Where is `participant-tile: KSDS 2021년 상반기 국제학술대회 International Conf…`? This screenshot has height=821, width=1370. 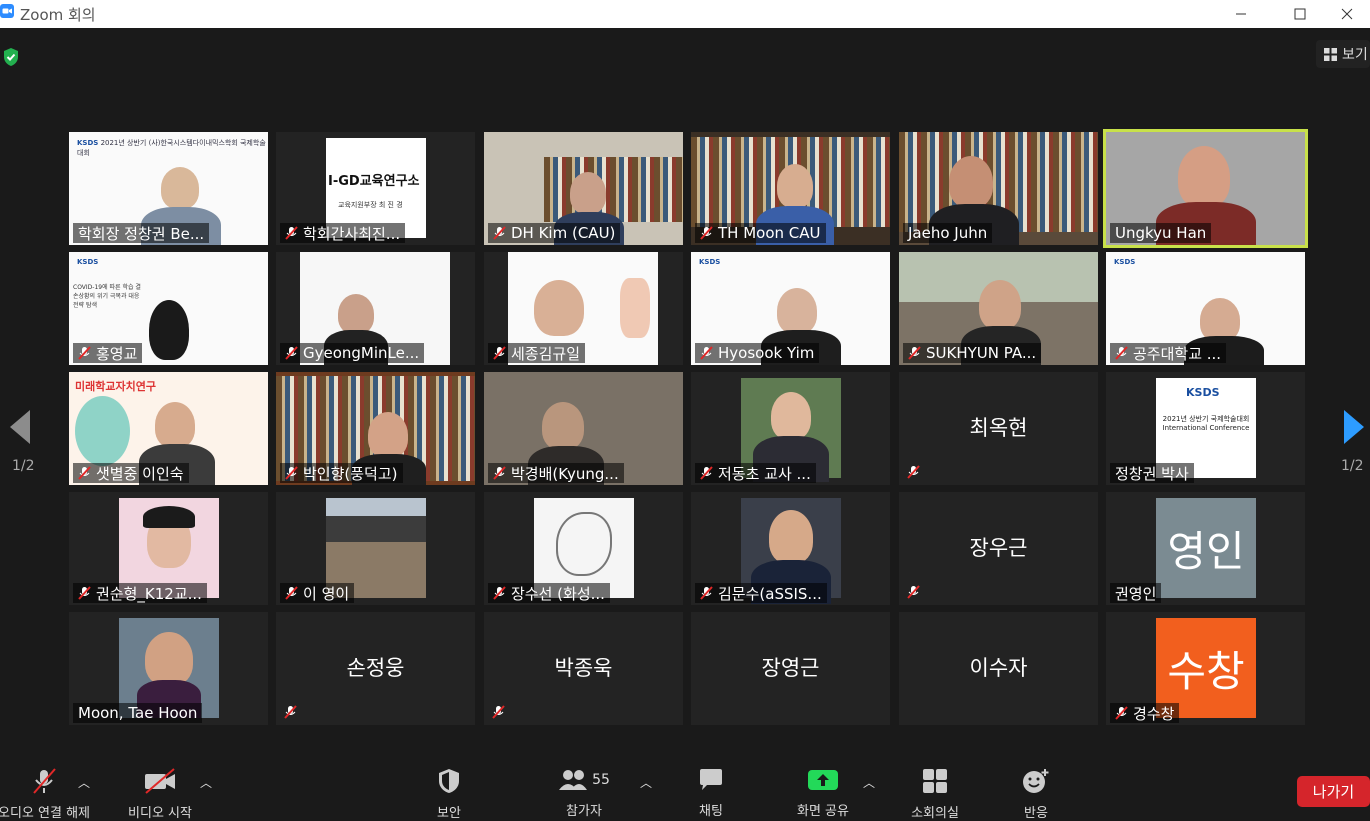
participant-tile: KSDS 2021년 상반기 국제학술대회 International Conf… is located at coordinates (1205, 428).